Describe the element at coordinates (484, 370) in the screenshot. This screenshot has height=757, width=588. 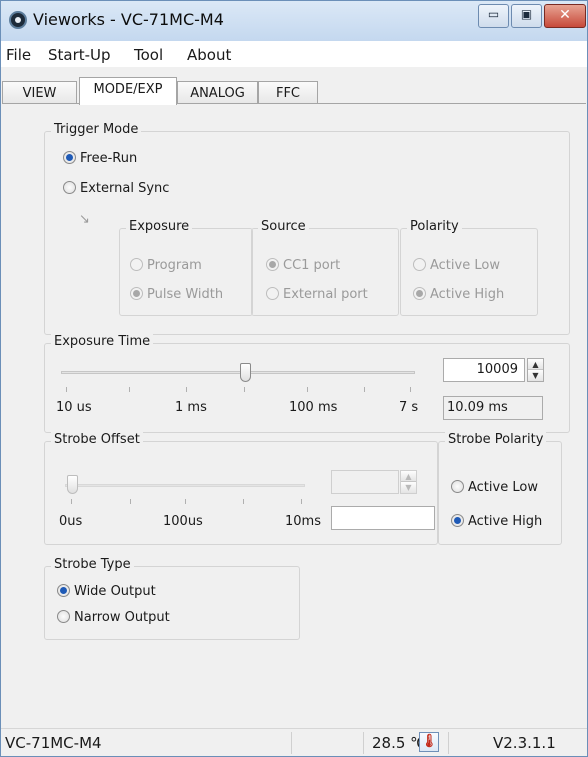
I see `exposure-value-input: 10009` at that location.